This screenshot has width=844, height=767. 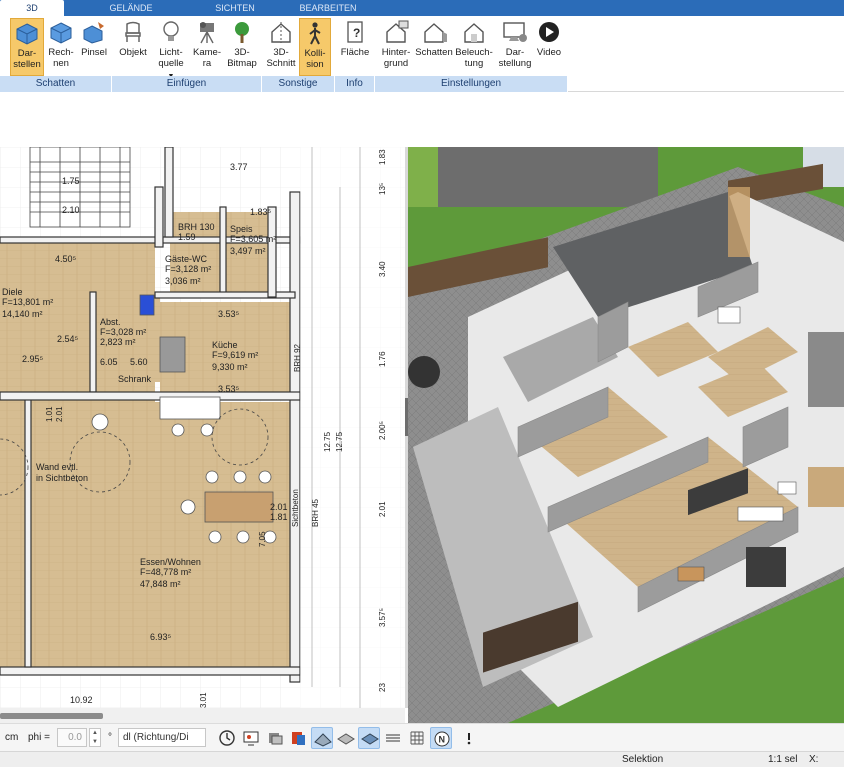 I want to click on label-brh-92: BRH 92, so click(x=297, y=357).